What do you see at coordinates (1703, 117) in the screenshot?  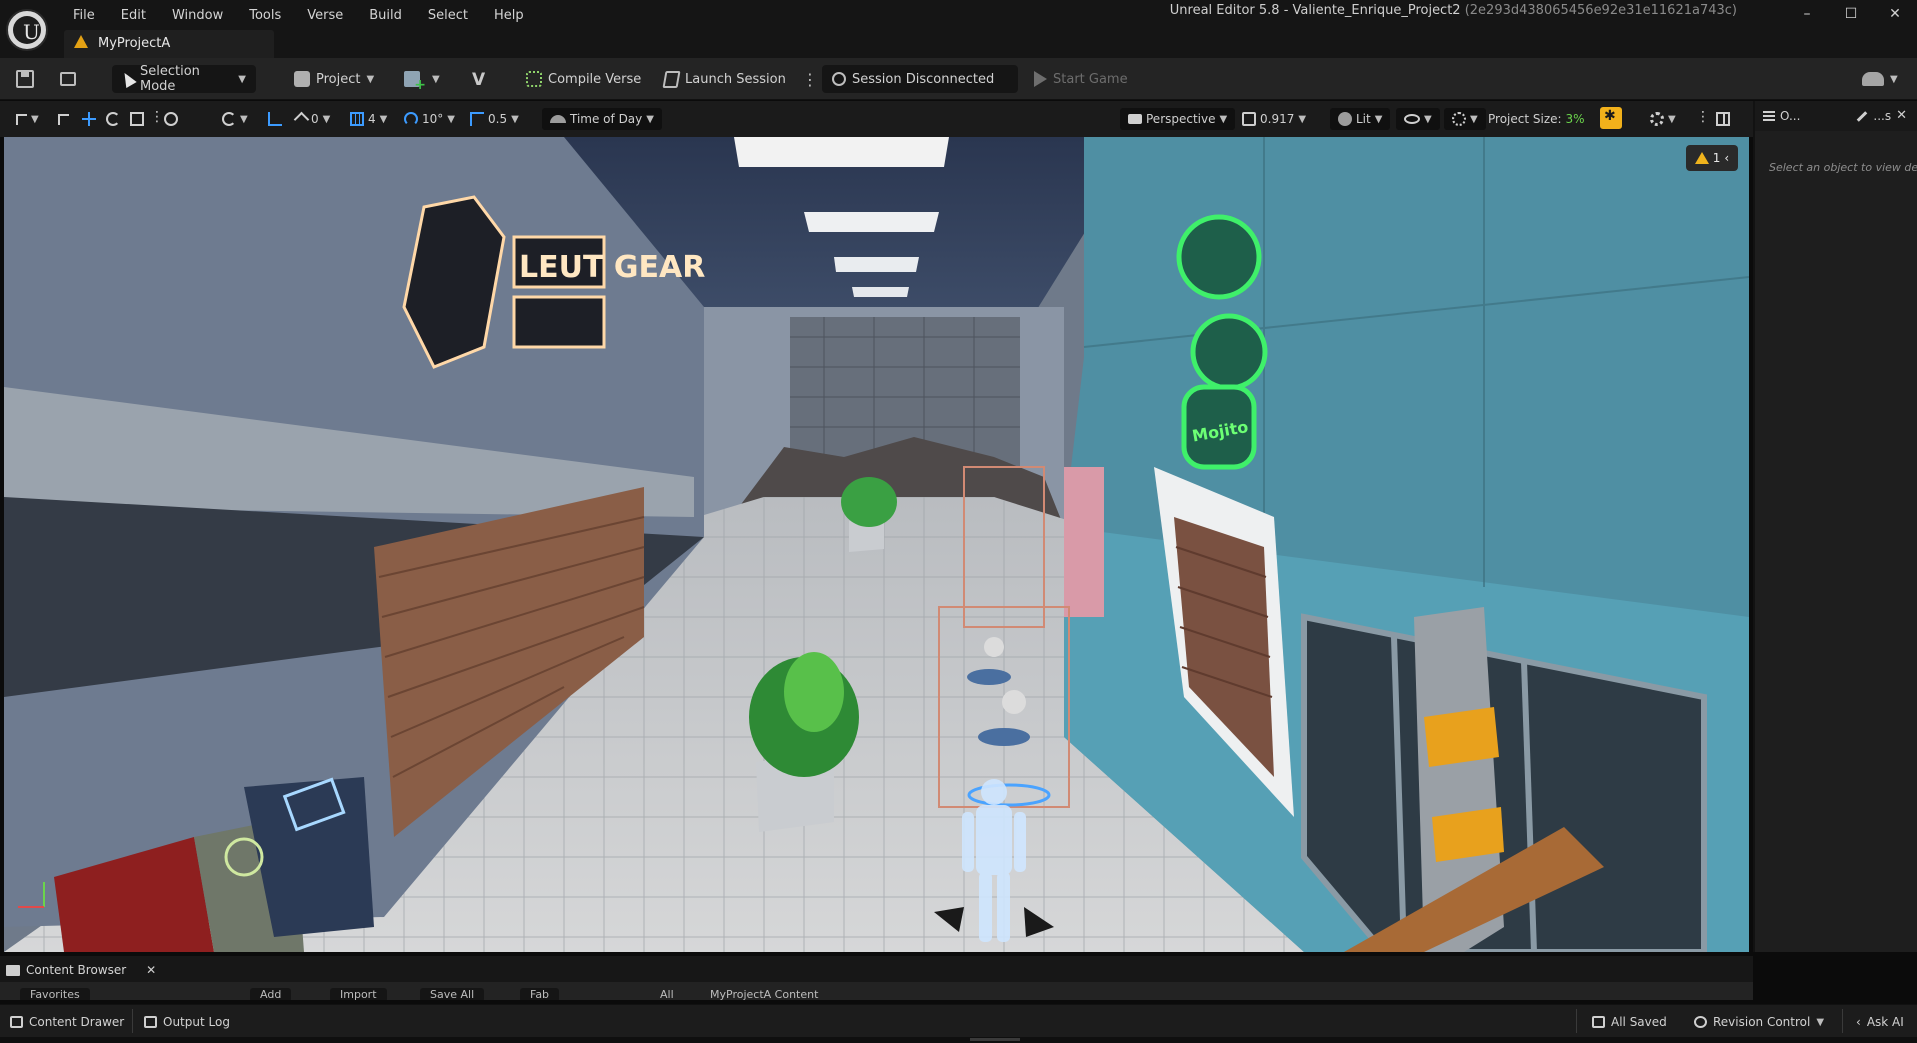 I see `viewport-options-icon: ⋮` at bounding box center [1703, 117].